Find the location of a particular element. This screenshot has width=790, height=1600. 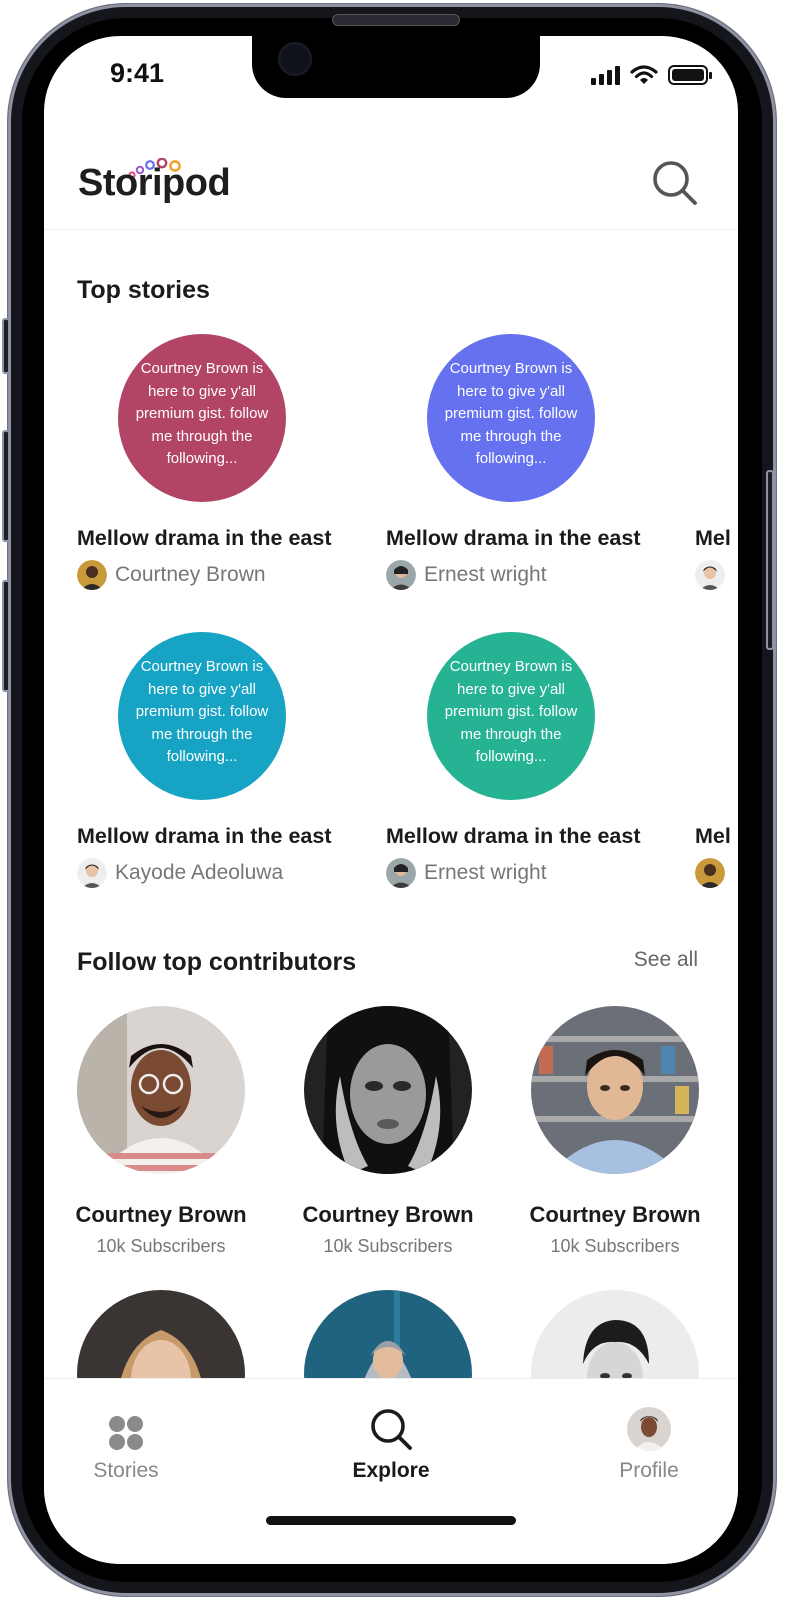

header-divider is located at coordinates (391, 229).